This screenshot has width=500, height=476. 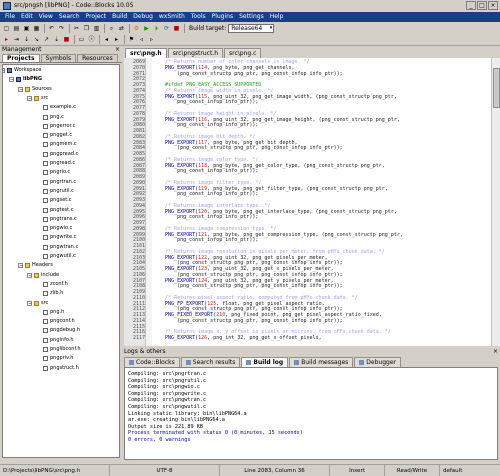 What do you see at coordinates (91, 39) in the screenshot?
I see `info-icon: ⓘ` at bounding box center [91, 39].